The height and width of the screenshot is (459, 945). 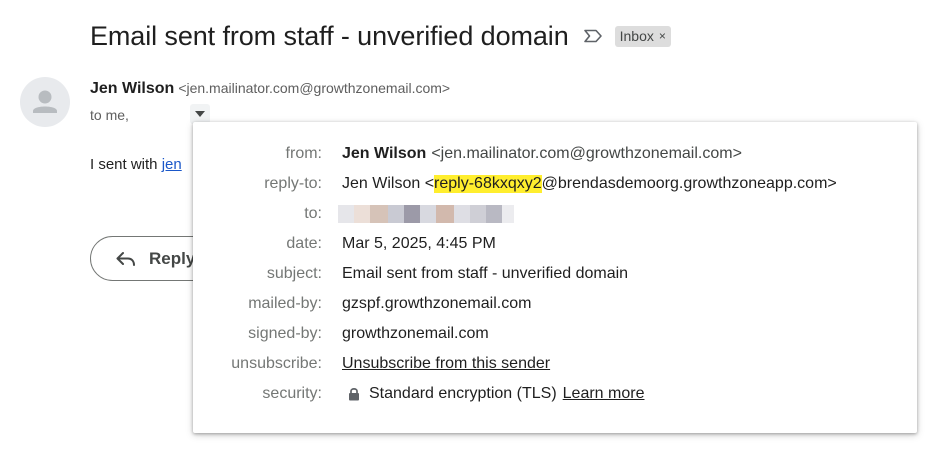 I want to click on detail-row-date: date: Mar 5, 2025, 4:45 PM, so click(x=555, y=244).